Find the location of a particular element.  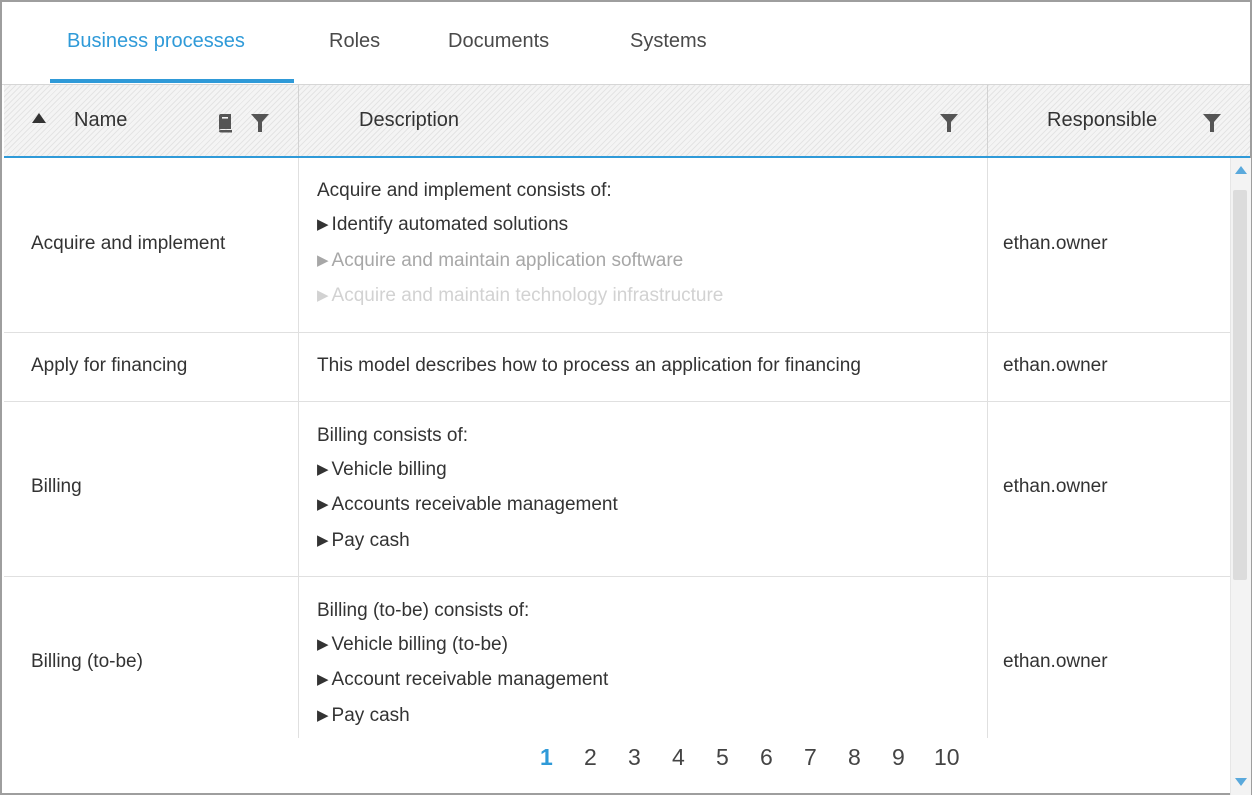

page-link-4: 4 is located at coordinates (678, 757).